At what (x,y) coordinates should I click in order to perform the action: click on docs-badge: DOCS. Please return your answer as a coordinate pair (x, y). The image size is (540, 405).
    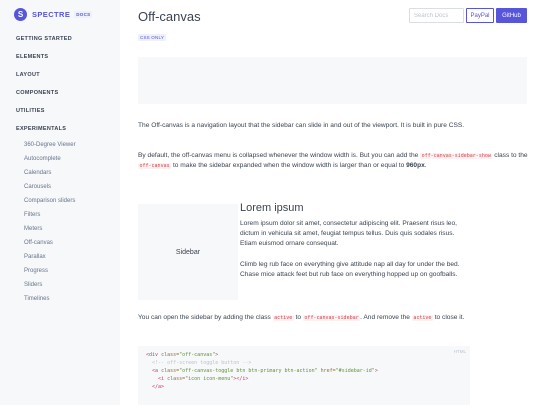
    Looking at the image, I should click on (83, 14).